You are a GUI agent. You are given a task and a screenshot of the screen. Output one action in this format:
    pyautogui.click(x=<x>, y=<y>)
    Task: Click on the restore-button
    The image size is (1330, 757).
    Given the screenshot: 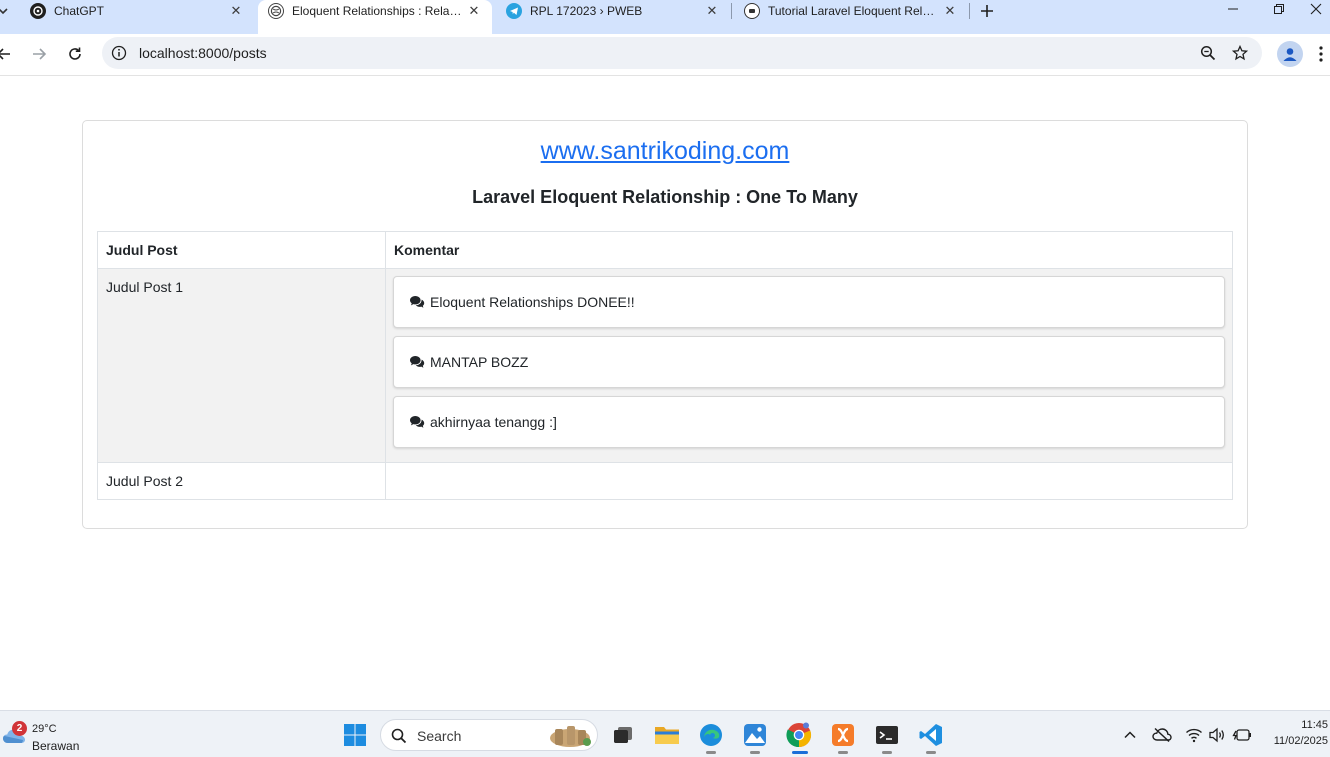 What is the action you would take?
    pyautogui.click(x=1279, y=11)
    